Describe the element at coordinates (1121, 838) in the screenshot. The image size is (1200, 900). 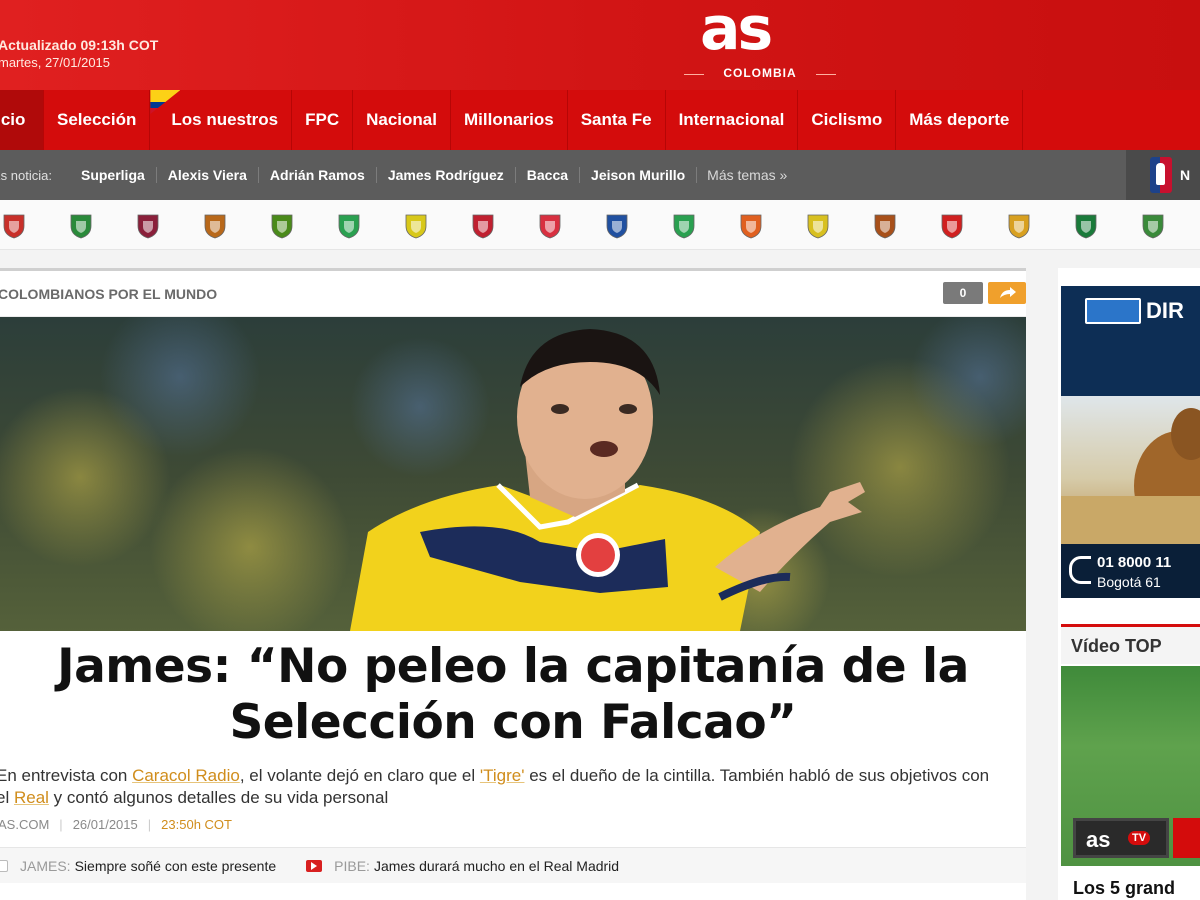
I see `as-tv-logo: as TV` at that location.